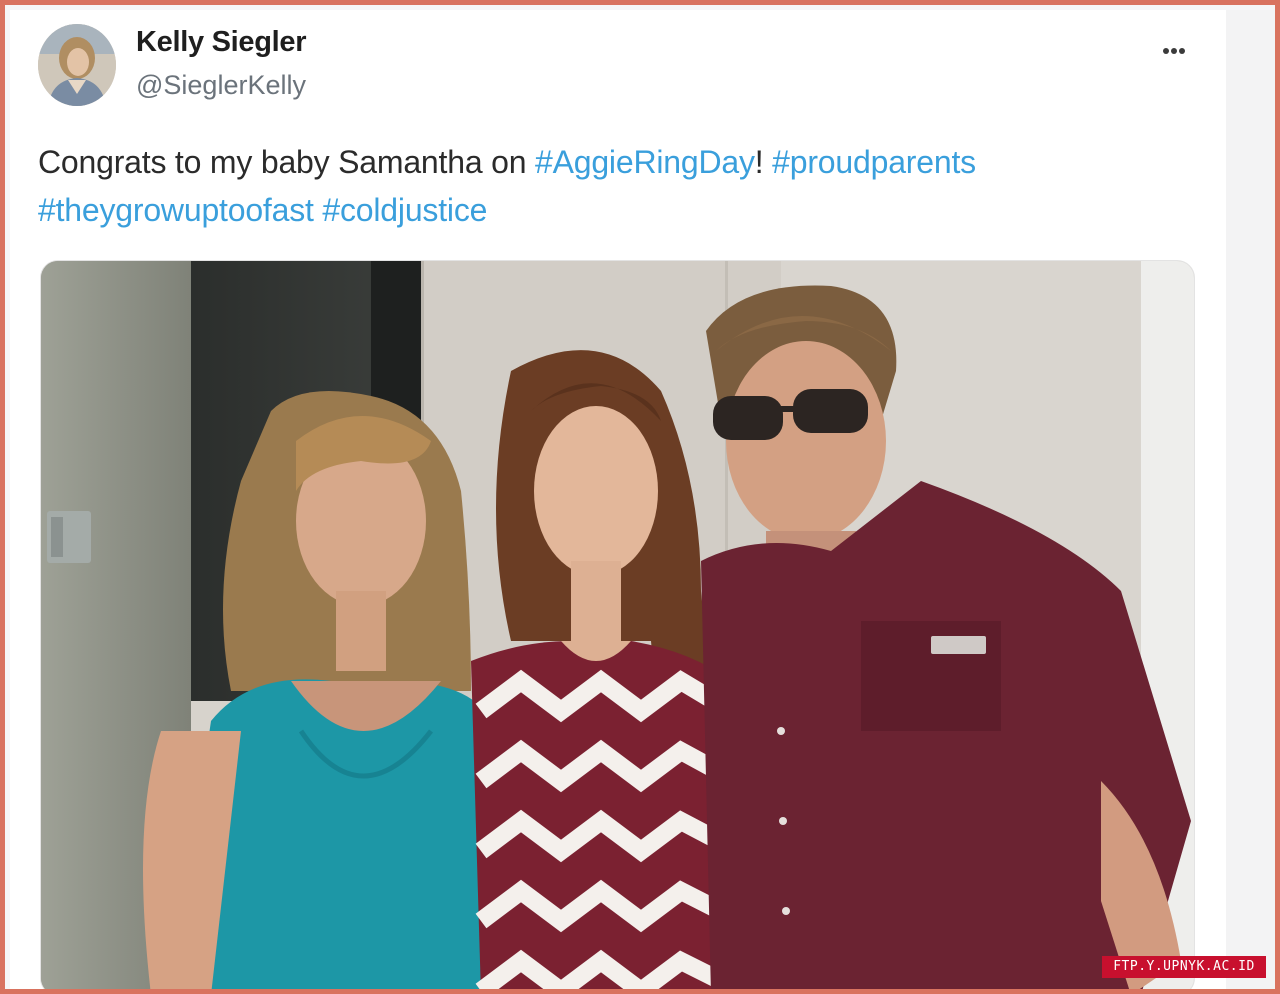  What do you see at coordinates (176, 210) in the screenshot?
I see `hashtag-link: #theygrowuptoofast` at bounding box center [176, 210].